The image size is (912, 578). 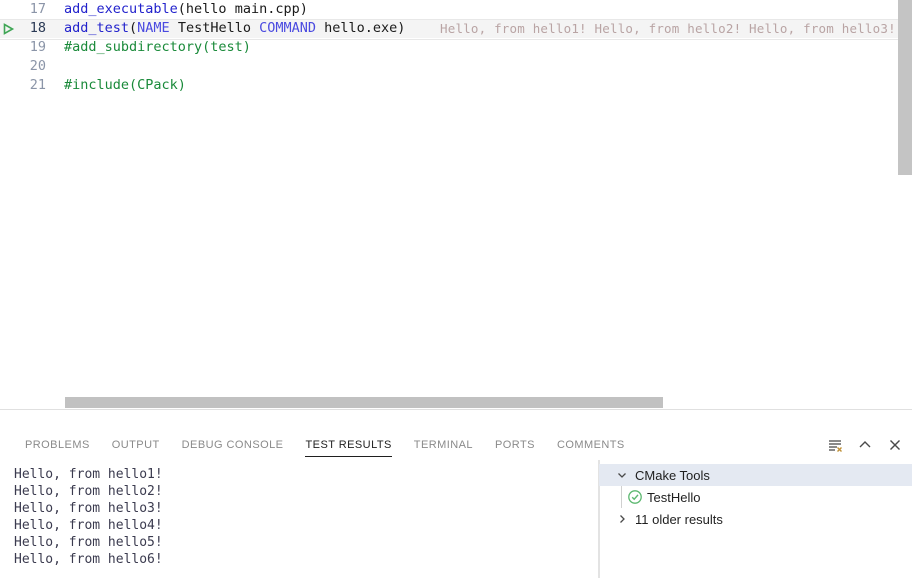 I want to click on line-number: 19, so click(x=37, y=47).